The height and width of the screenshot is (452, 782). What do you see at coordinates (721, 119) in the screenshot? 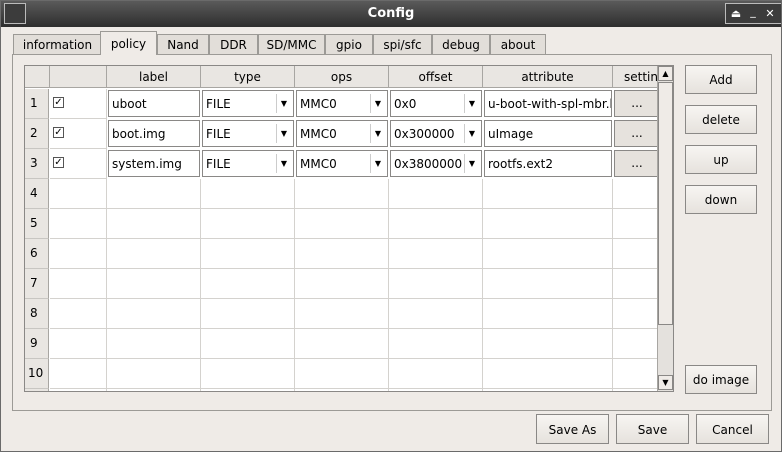
I see `delete-button: delete` at bounding box center [721, 119].